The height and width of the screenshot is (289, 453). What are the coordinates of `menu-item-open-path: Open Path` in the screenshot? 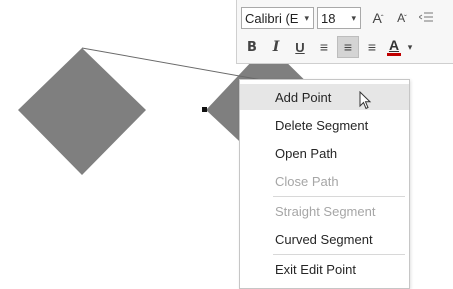 It's located at (324, 153).